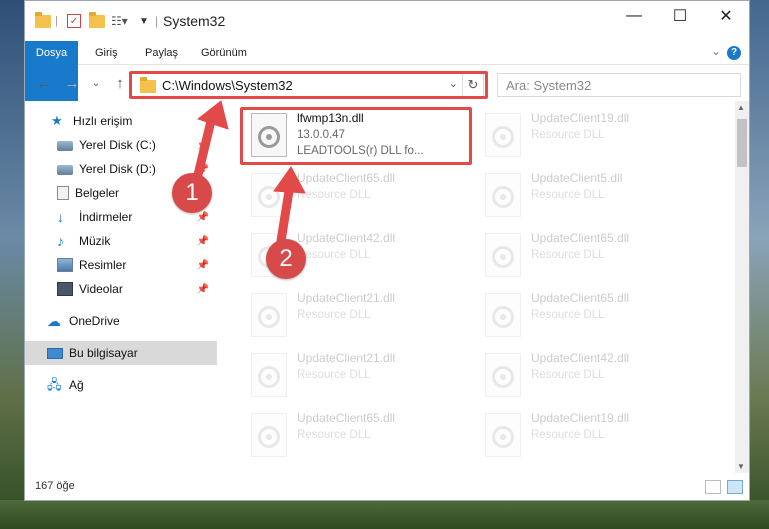 The width and height of the screenshot is (769, 529). I want to click on forward-arrow-icon: →, so click(72, 84).